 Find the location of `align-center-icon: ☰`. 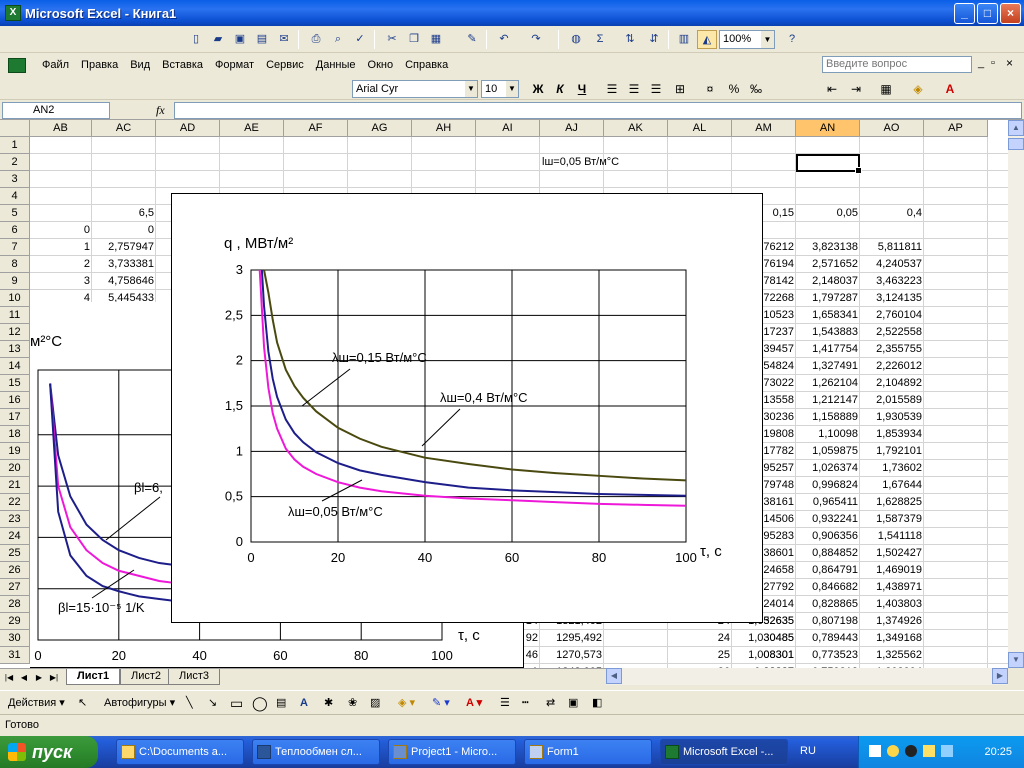

align-center-icon: ☰ is located at coordinates (634, 89).